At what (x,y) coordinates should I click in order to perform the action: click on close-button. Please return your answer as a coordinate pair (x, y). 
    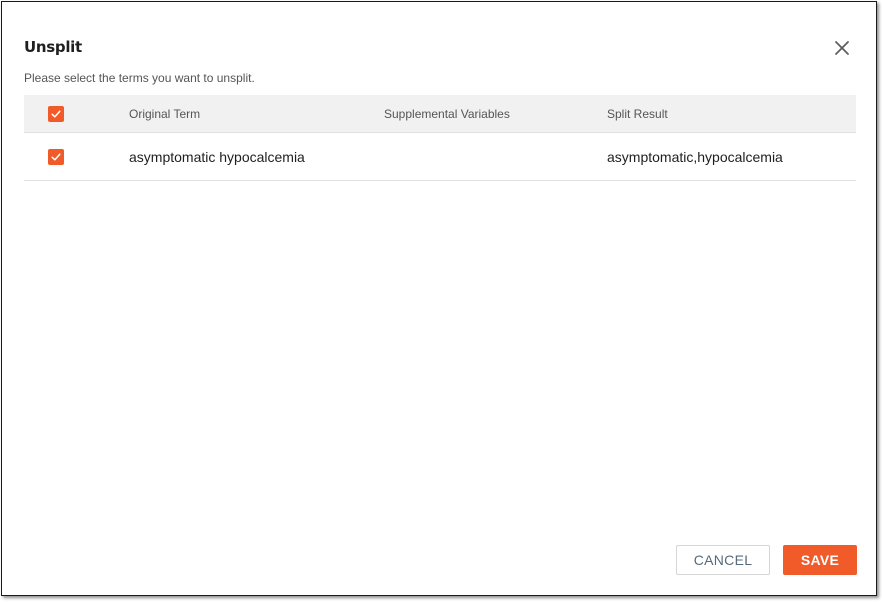
    Looking at the image, I should click on (842, 48).